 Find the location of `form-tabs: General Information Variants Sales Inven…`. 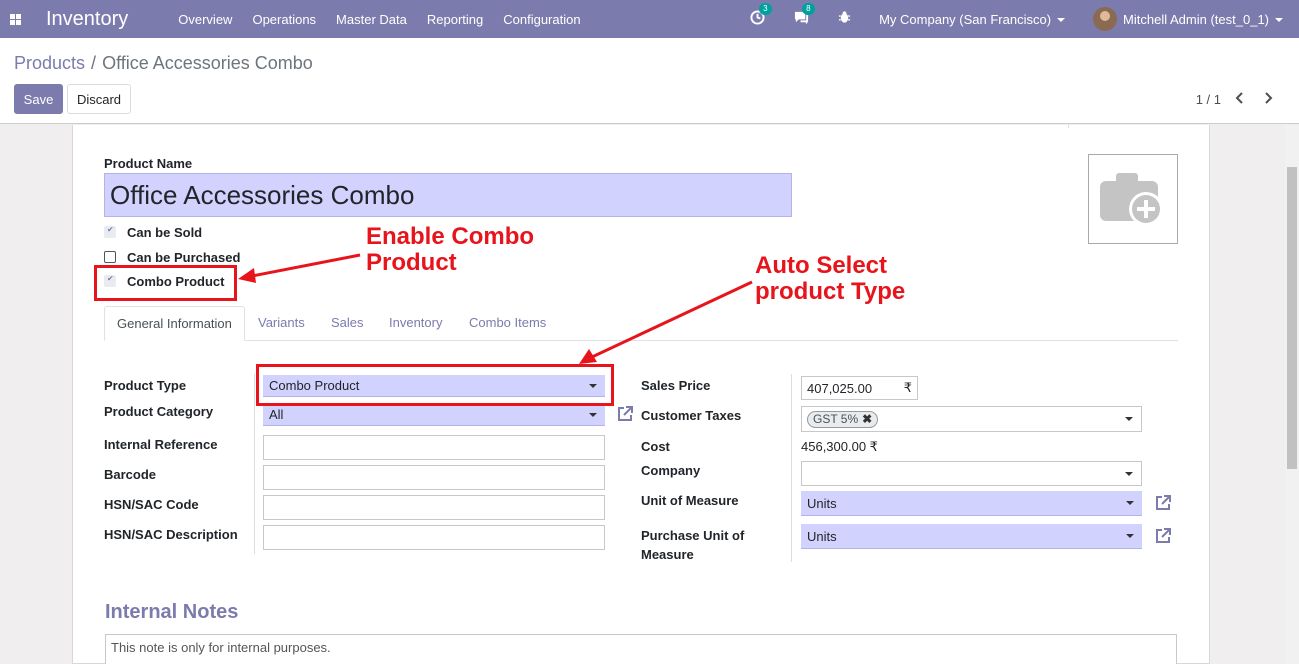

form-tabs: General Information Variants Sales Inven… is located at coordinates (641, 323).